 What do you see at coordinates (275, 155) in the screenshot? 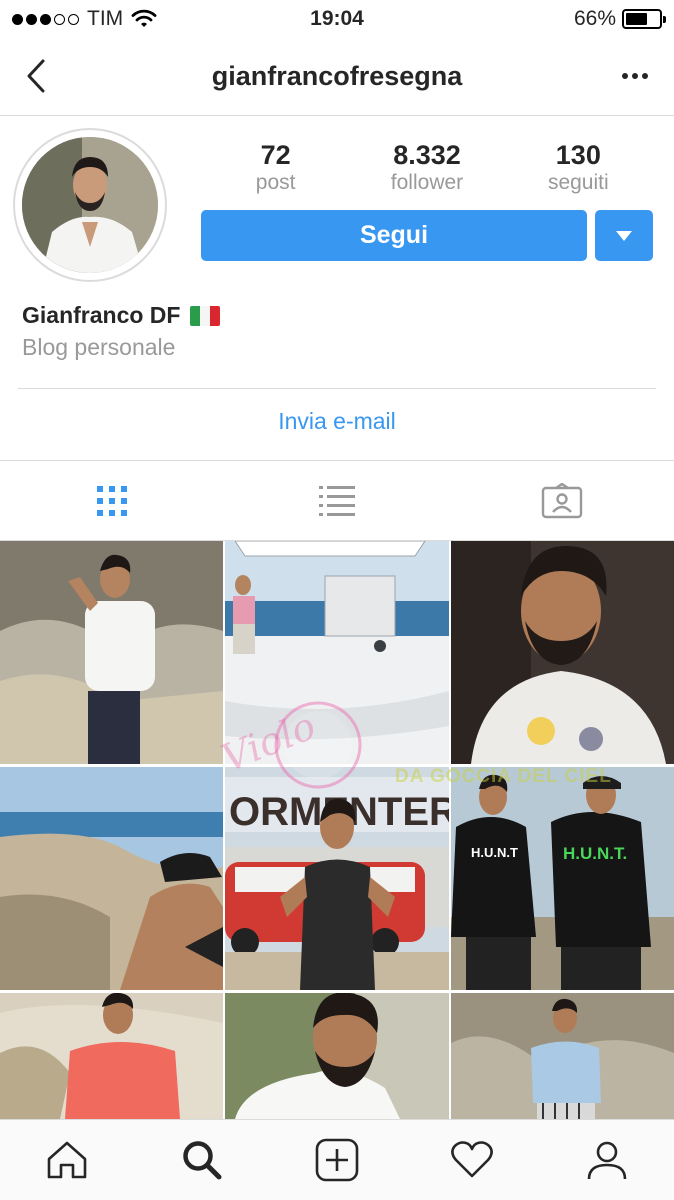
I see `stat-value: 72` at bounding box center [275, 155].